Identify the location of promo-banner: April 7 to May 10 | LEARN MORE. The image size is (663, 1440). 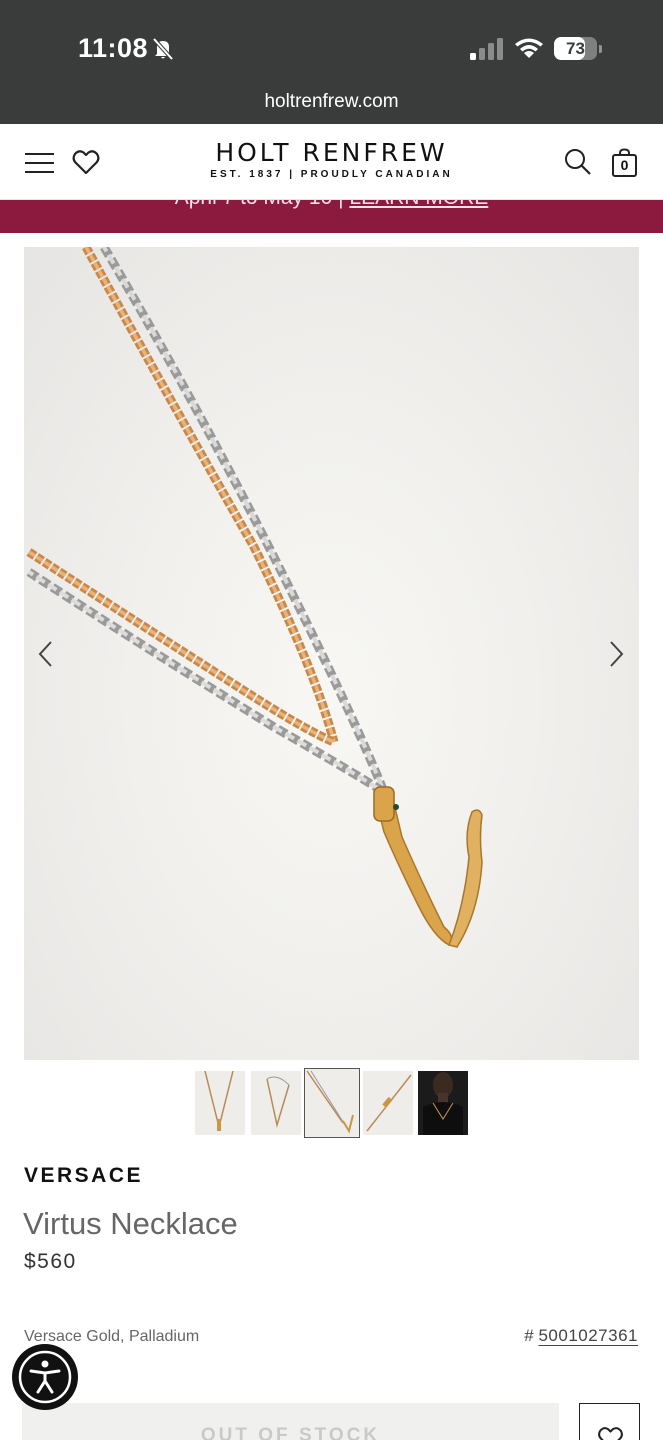
(331, 216).